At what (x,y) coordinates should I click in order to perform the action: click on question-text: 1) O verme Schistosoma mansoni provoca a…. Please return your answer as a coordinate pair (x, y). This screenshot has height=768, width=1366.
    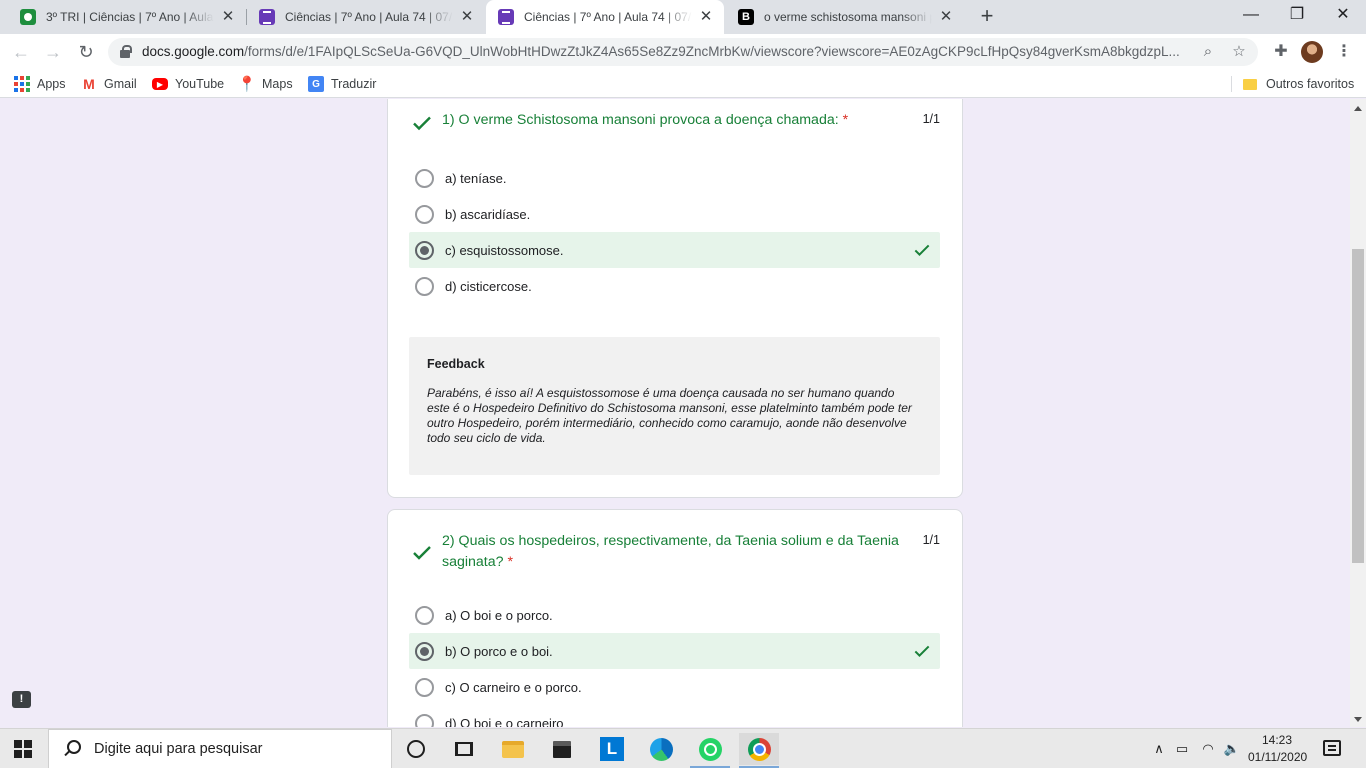
    Looking at the image, I should click on (640, 120).